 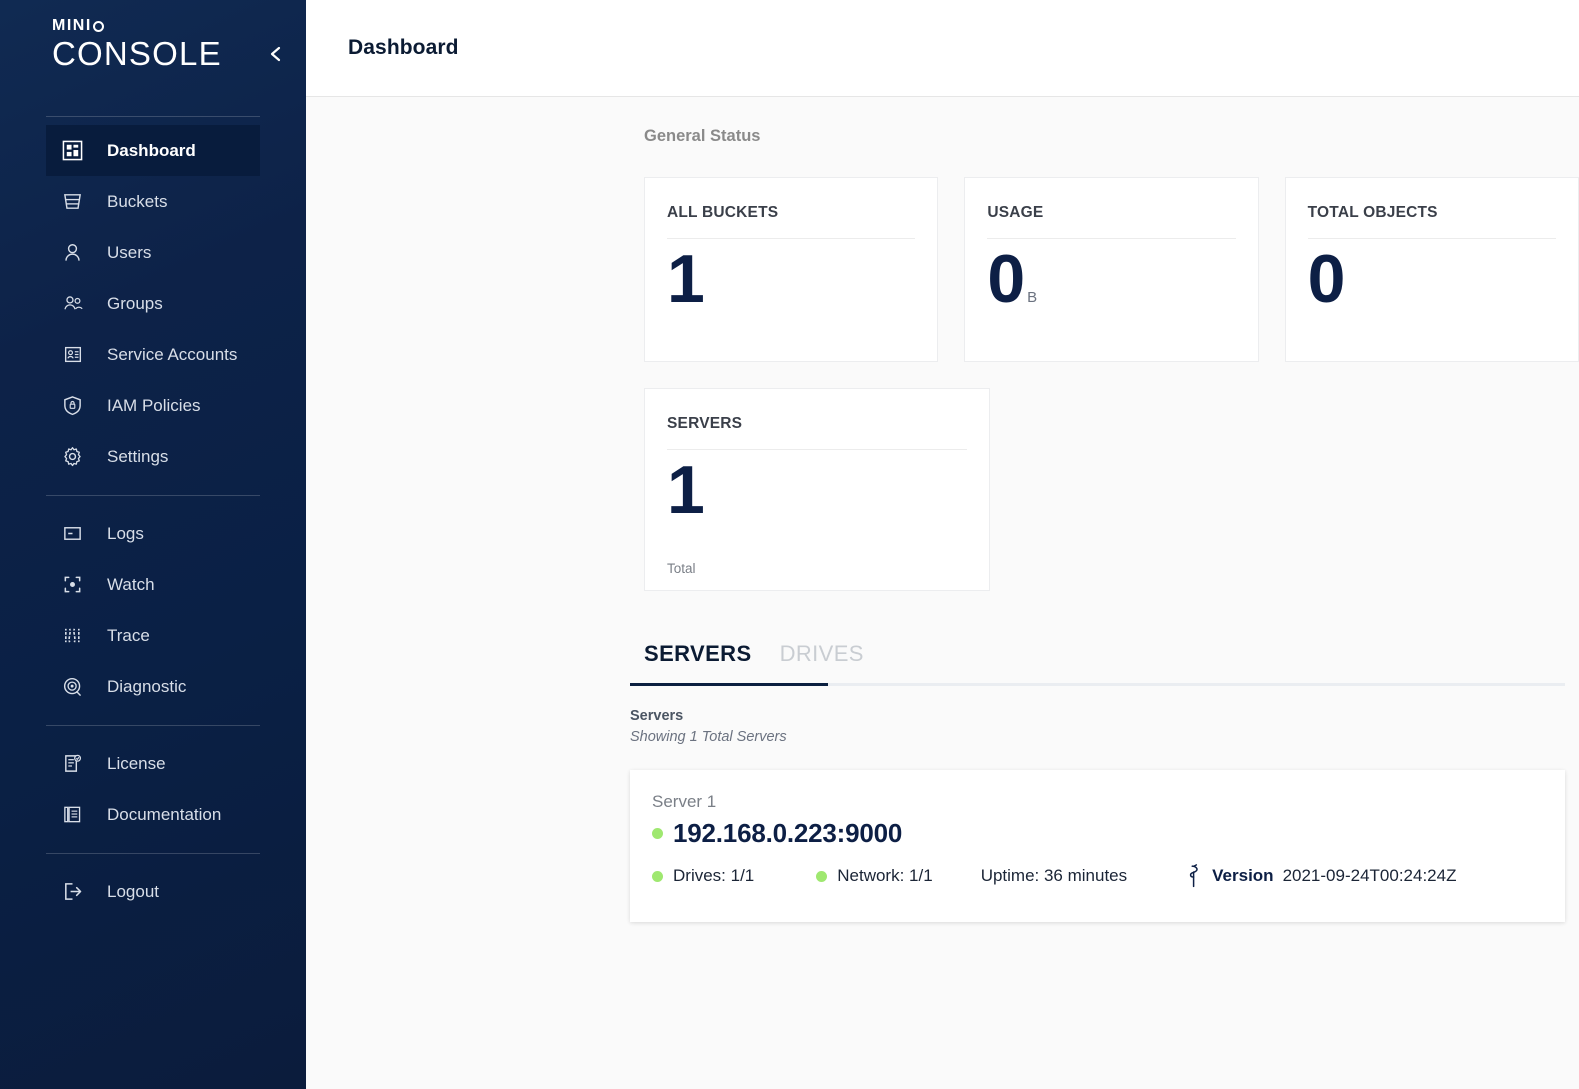 I want to click on version-value: 2021-09-24T00:24:24Z, so click(x=1369, y=875).